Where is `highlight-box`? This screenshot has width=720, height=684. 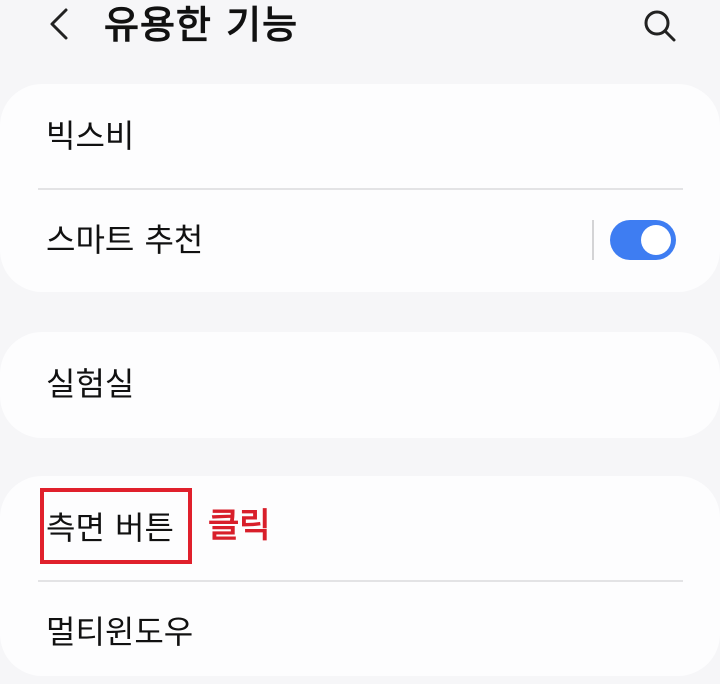
highlight-box is located at coordinates (116, 526).